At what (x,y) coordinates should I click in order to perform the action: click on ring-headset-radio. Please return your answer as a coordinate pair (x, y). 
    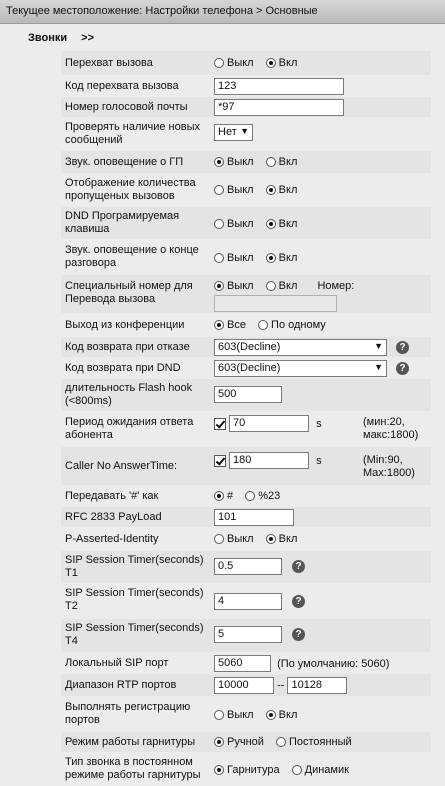
    Looking at the image, I should click on (219, 770).